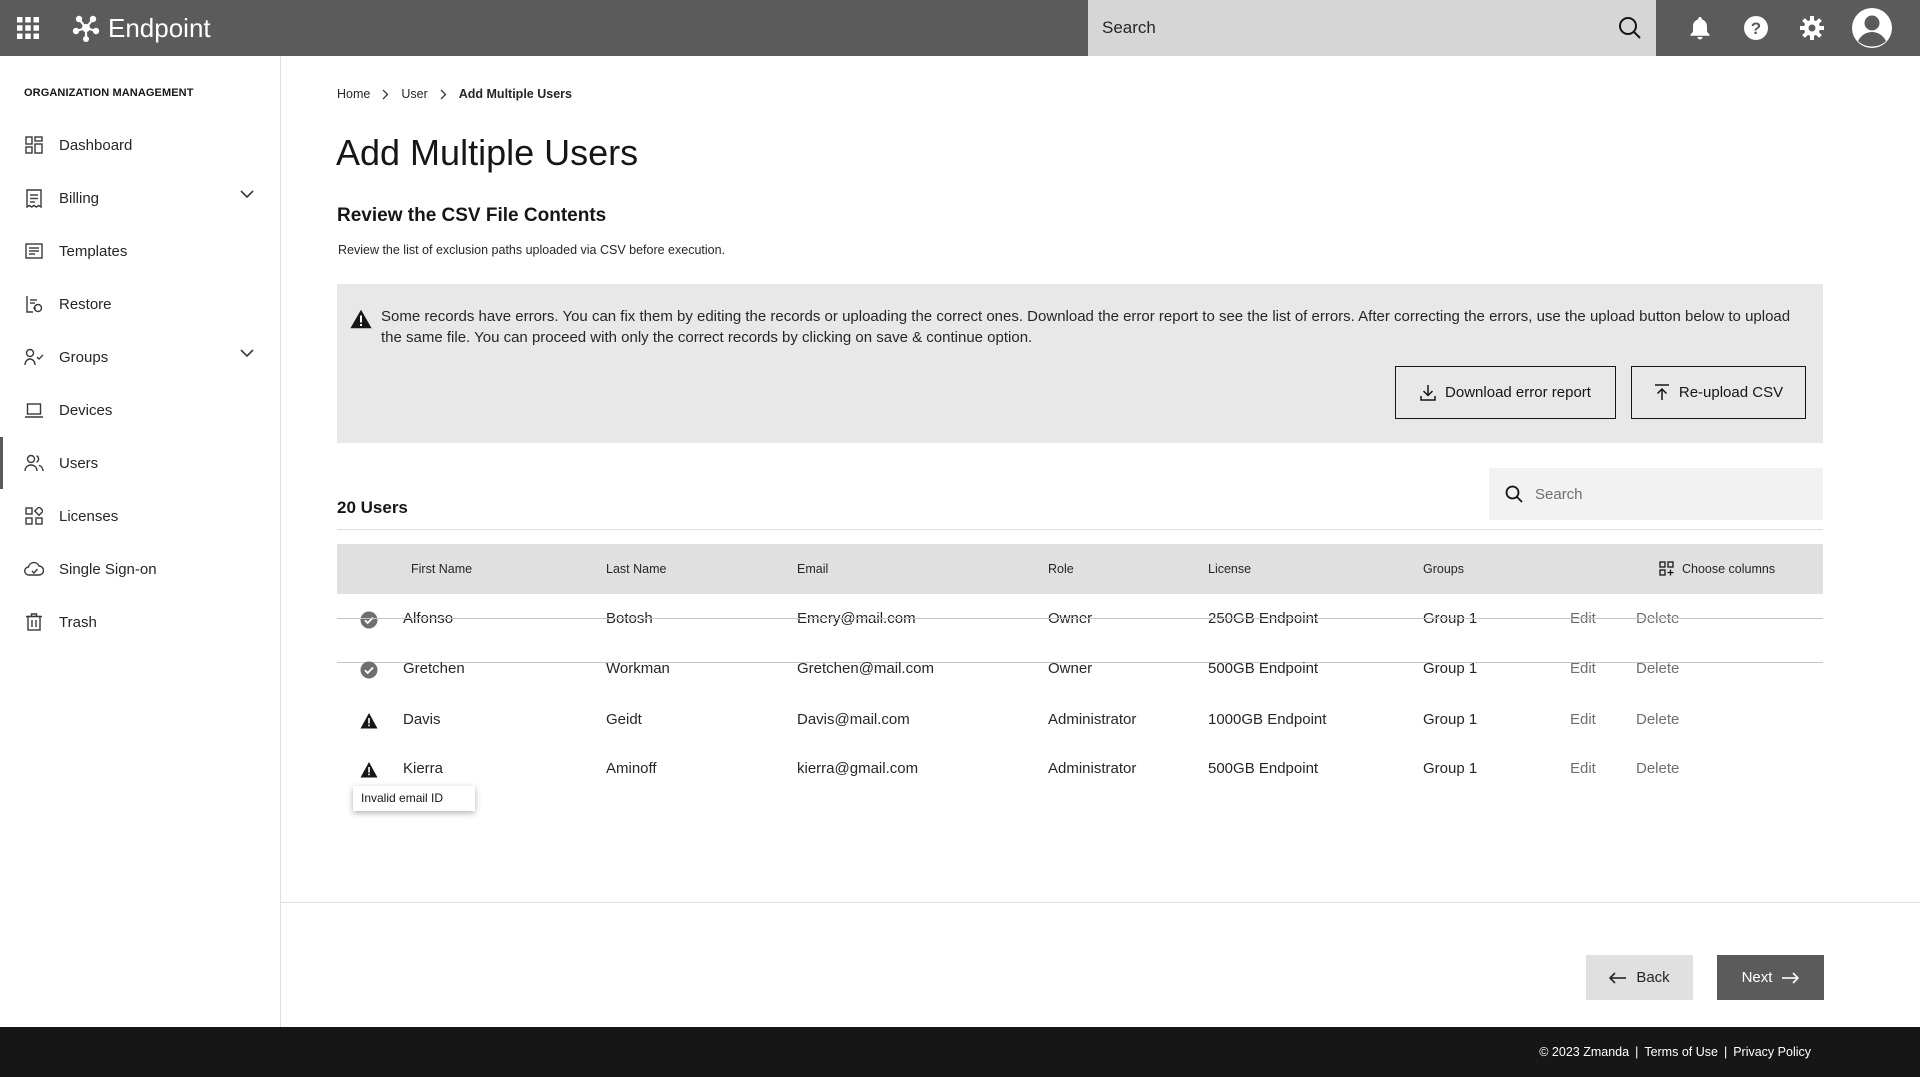  What do you see at coordinates (109, 93) in the screenshot?
I see `sidebar-section-title: ORGANIZATION MANAGEMENT` at bounding box center [109, 93].